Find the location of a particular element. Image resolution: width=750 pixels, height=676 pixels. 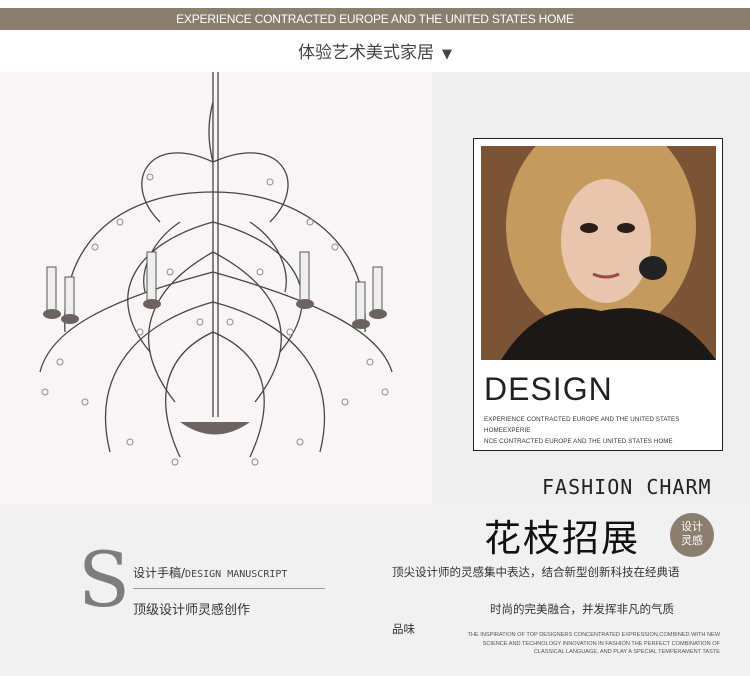

badge-line-1: 设计 is located at coordinates (692, 526).